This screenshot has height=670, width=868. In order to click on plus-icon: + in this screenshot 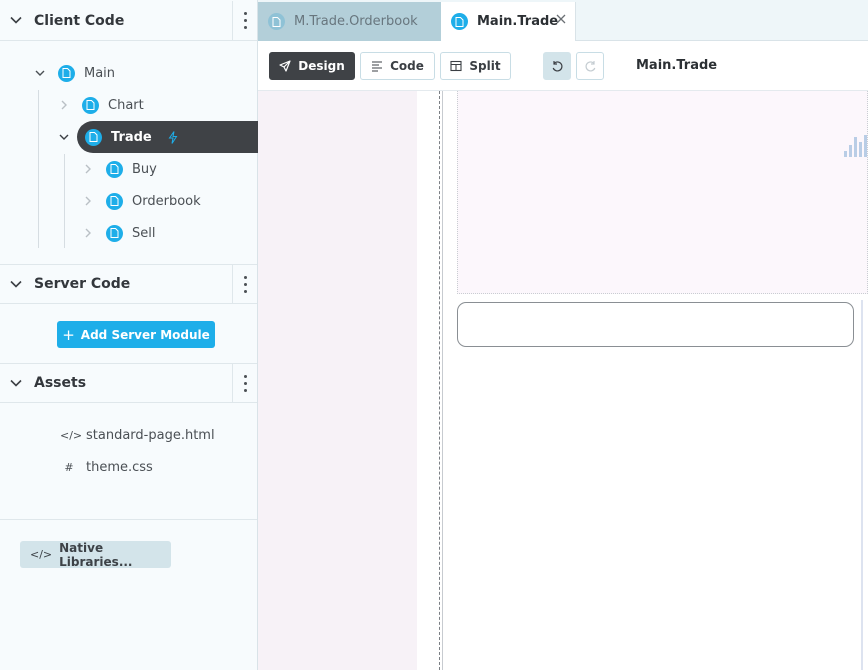, I will do `click(68, 334)`.